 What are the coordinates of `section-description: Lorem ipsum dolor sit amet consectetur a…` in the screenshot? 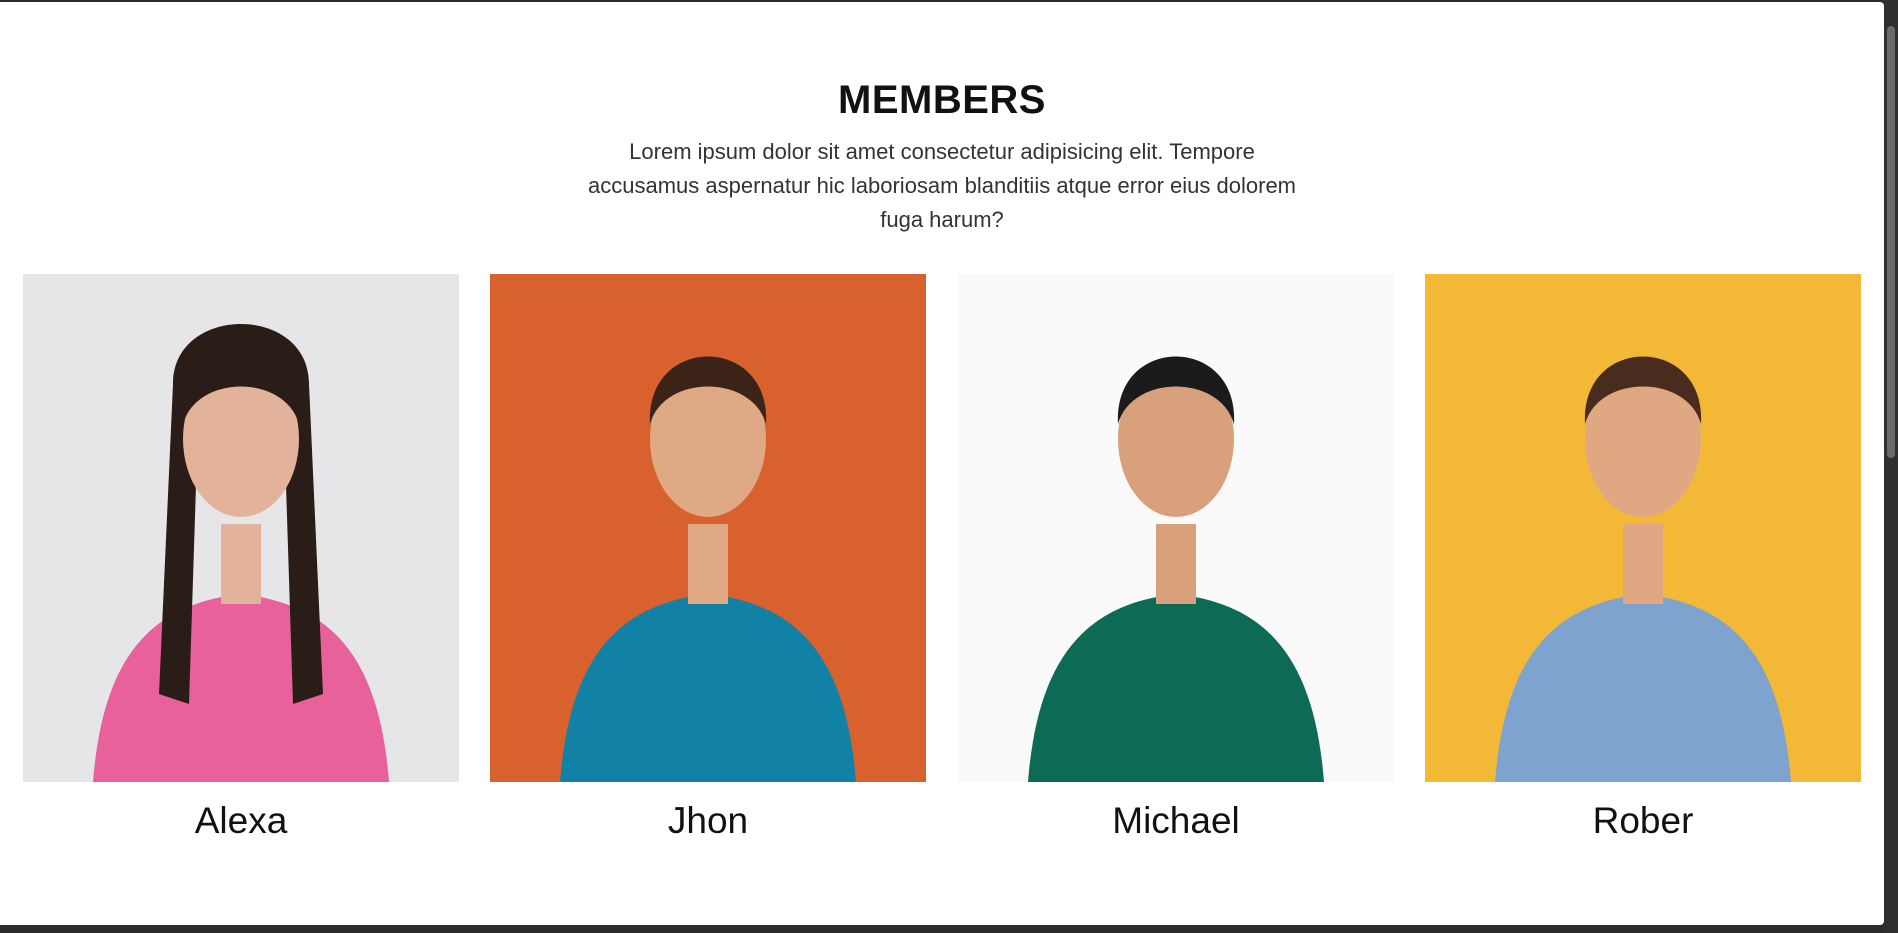 It's located at (942, 185).